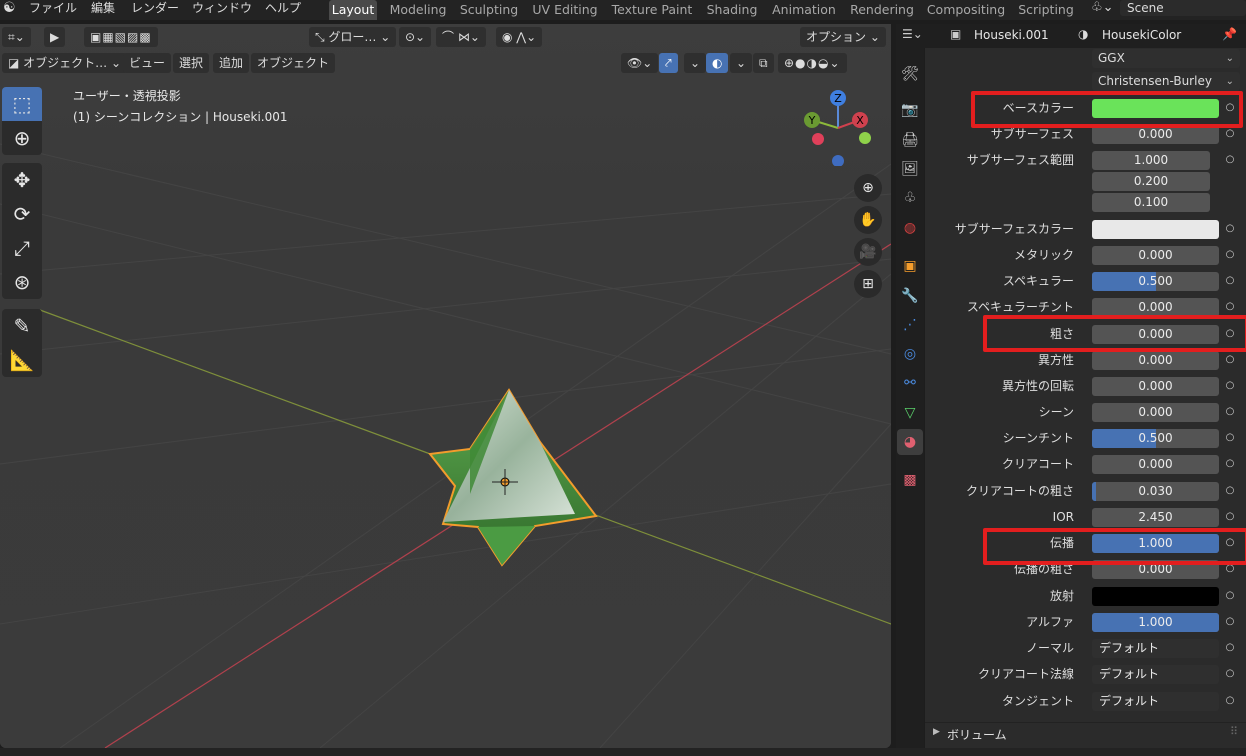  Describe the element at coordinates (415, 37) in the screenshot. I see `pivot-point-icon: ⊙⌄` at that location.